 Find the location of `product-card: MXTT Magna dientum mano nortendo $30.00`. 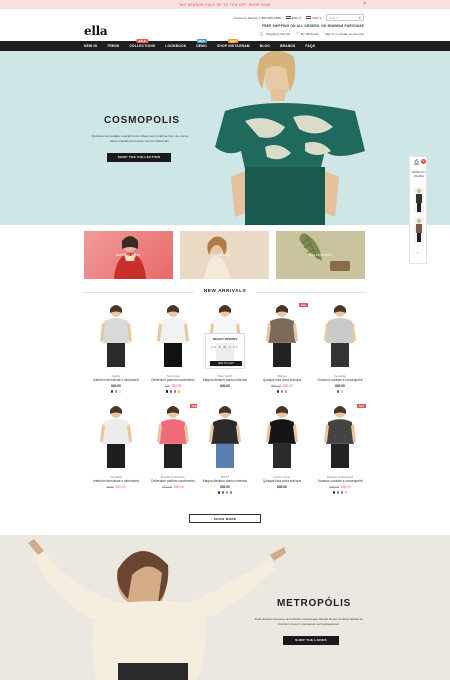

product-card: MXTT Magna dientum mano nortendo $30.00 is located at coordinates (225, 454).